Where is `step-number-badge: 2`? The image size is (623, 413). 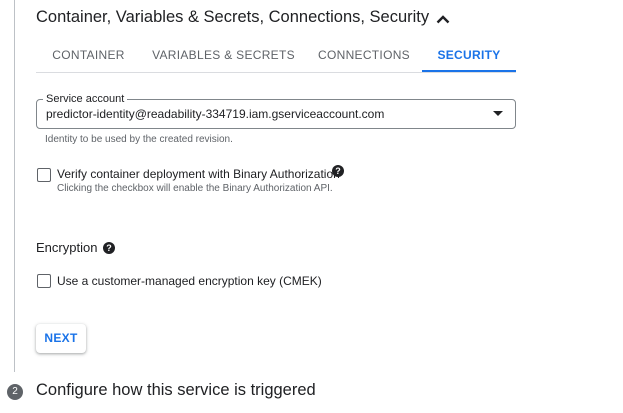 step-number-badge: 2 is located at coordinates (15, 392).